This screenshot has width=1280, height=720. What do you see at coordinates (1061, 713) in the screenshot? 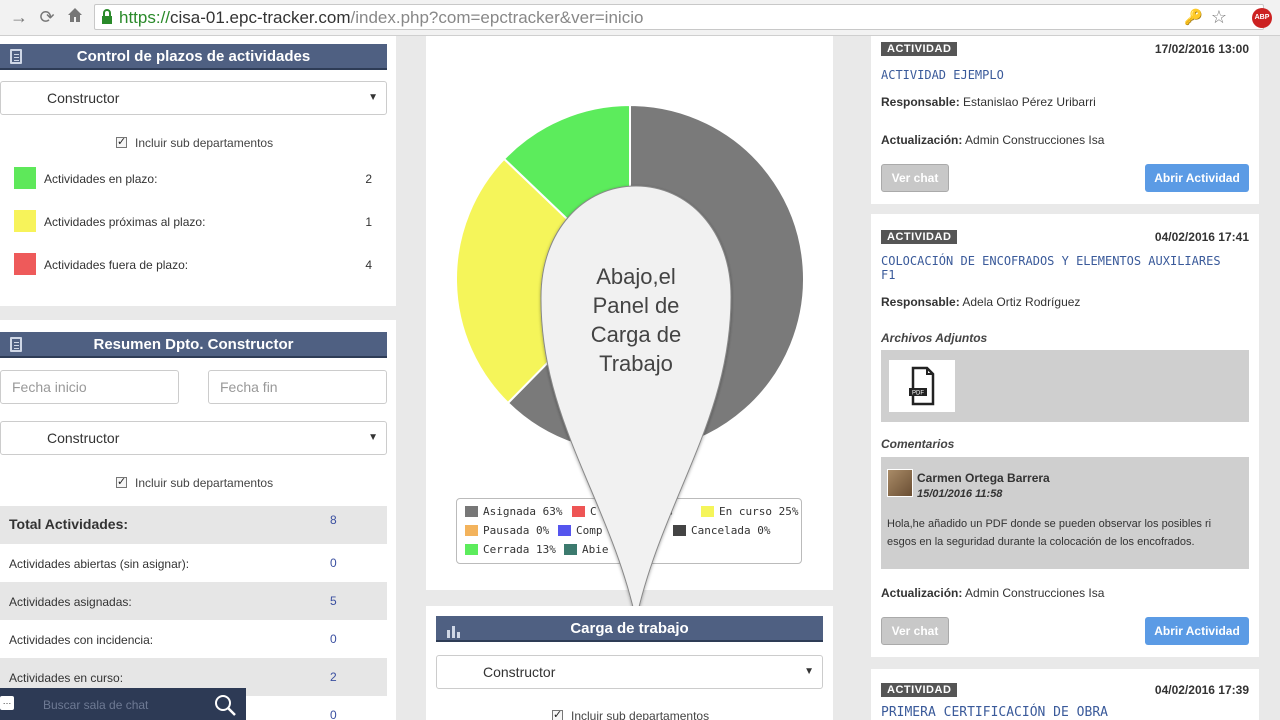
I see `activity-title-link: PRIMERA CERTIFICACIÓN DE OBRA` at bounding box center [1061, 713].